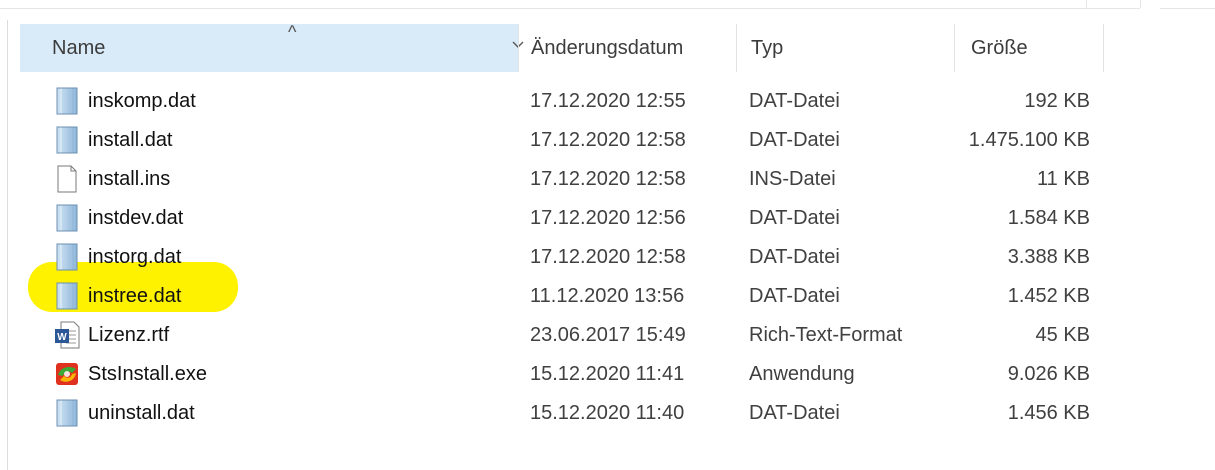 Image resolution: width=1215 pixels, height=470 pixels. Describe the element at coordinates (135, 218) in the screenshot. I see `file-name: instdev.dat` at that location.